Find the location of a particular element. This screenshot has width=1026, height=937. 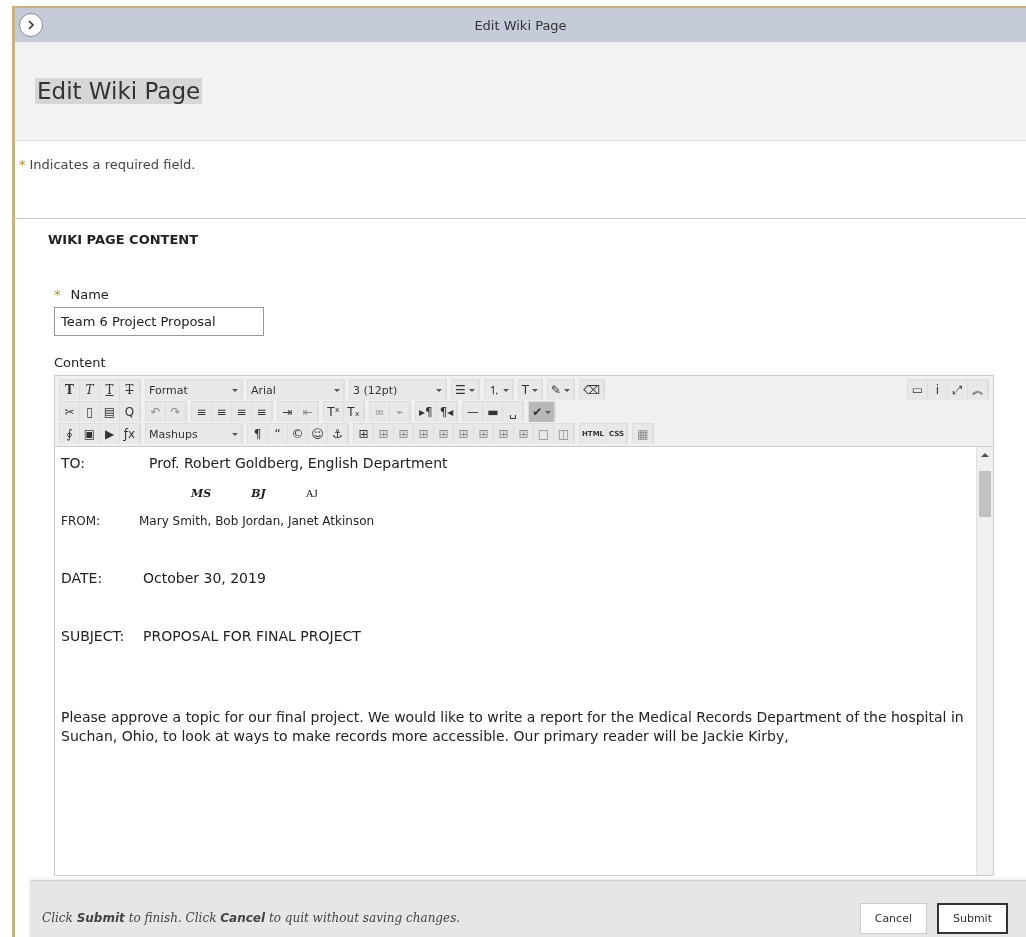

toolbar-button: ∮ is located at coordinates (70, 434).